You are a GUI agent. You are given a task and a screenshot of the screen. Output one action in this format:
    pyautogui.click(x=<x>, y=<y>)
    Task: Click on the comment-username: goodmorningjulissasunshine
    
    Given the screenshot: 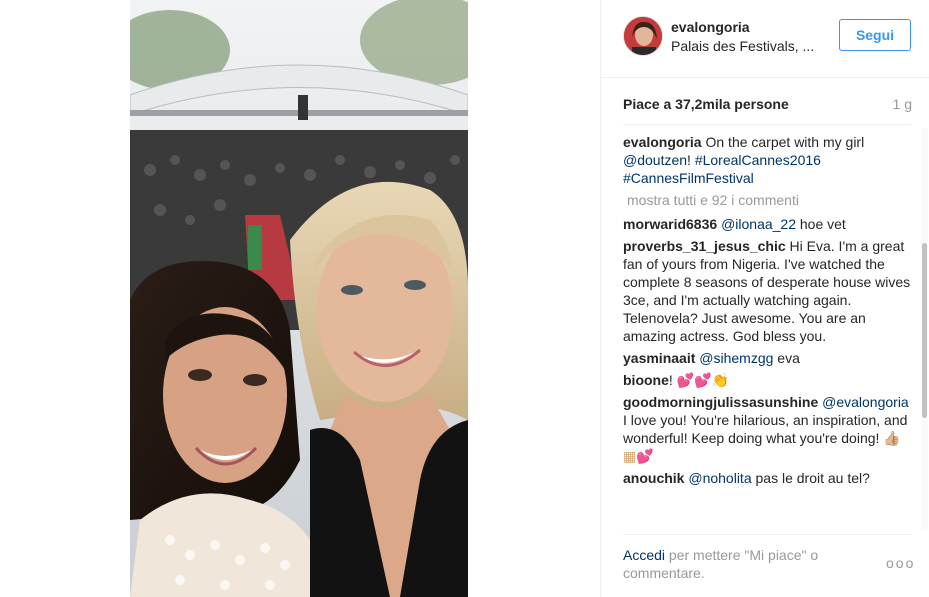 What is the action you would take?
    pyautogui.click(x=720, y=402)
    